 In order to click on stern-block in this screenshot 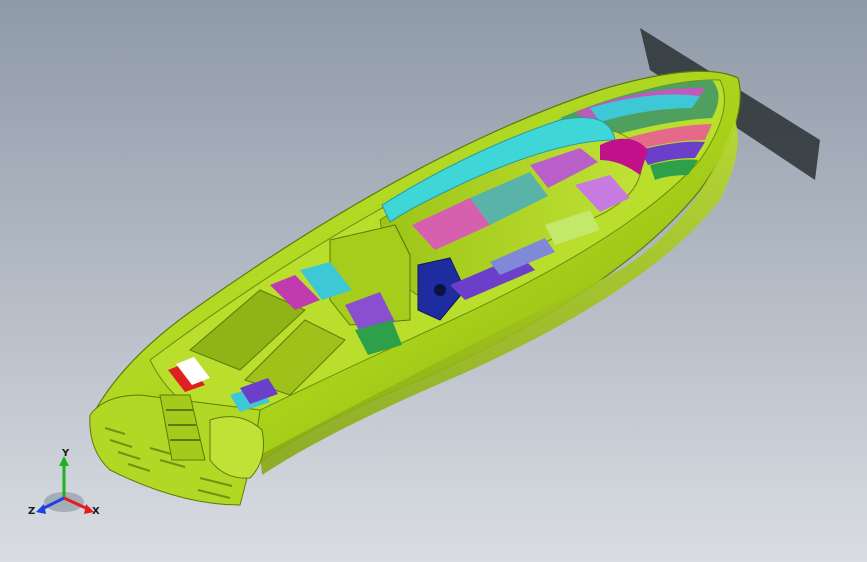, I will do `click(236, 447)`.